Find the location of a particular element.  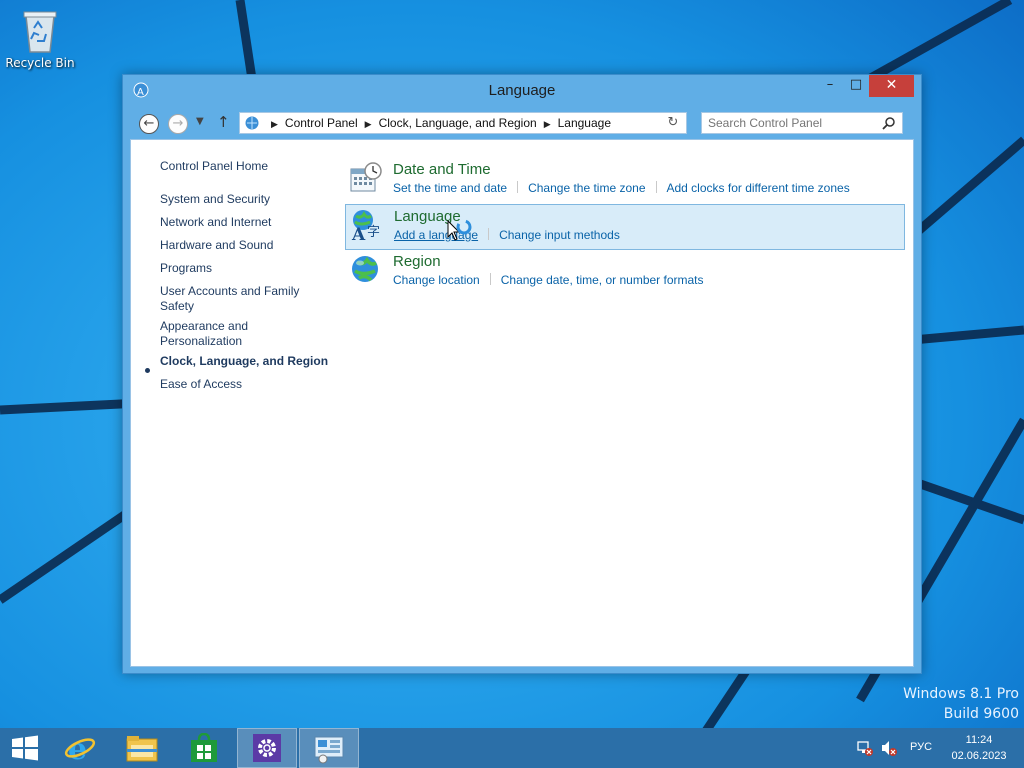

taskbar-file-explorer is located at coordinates (142, 748).